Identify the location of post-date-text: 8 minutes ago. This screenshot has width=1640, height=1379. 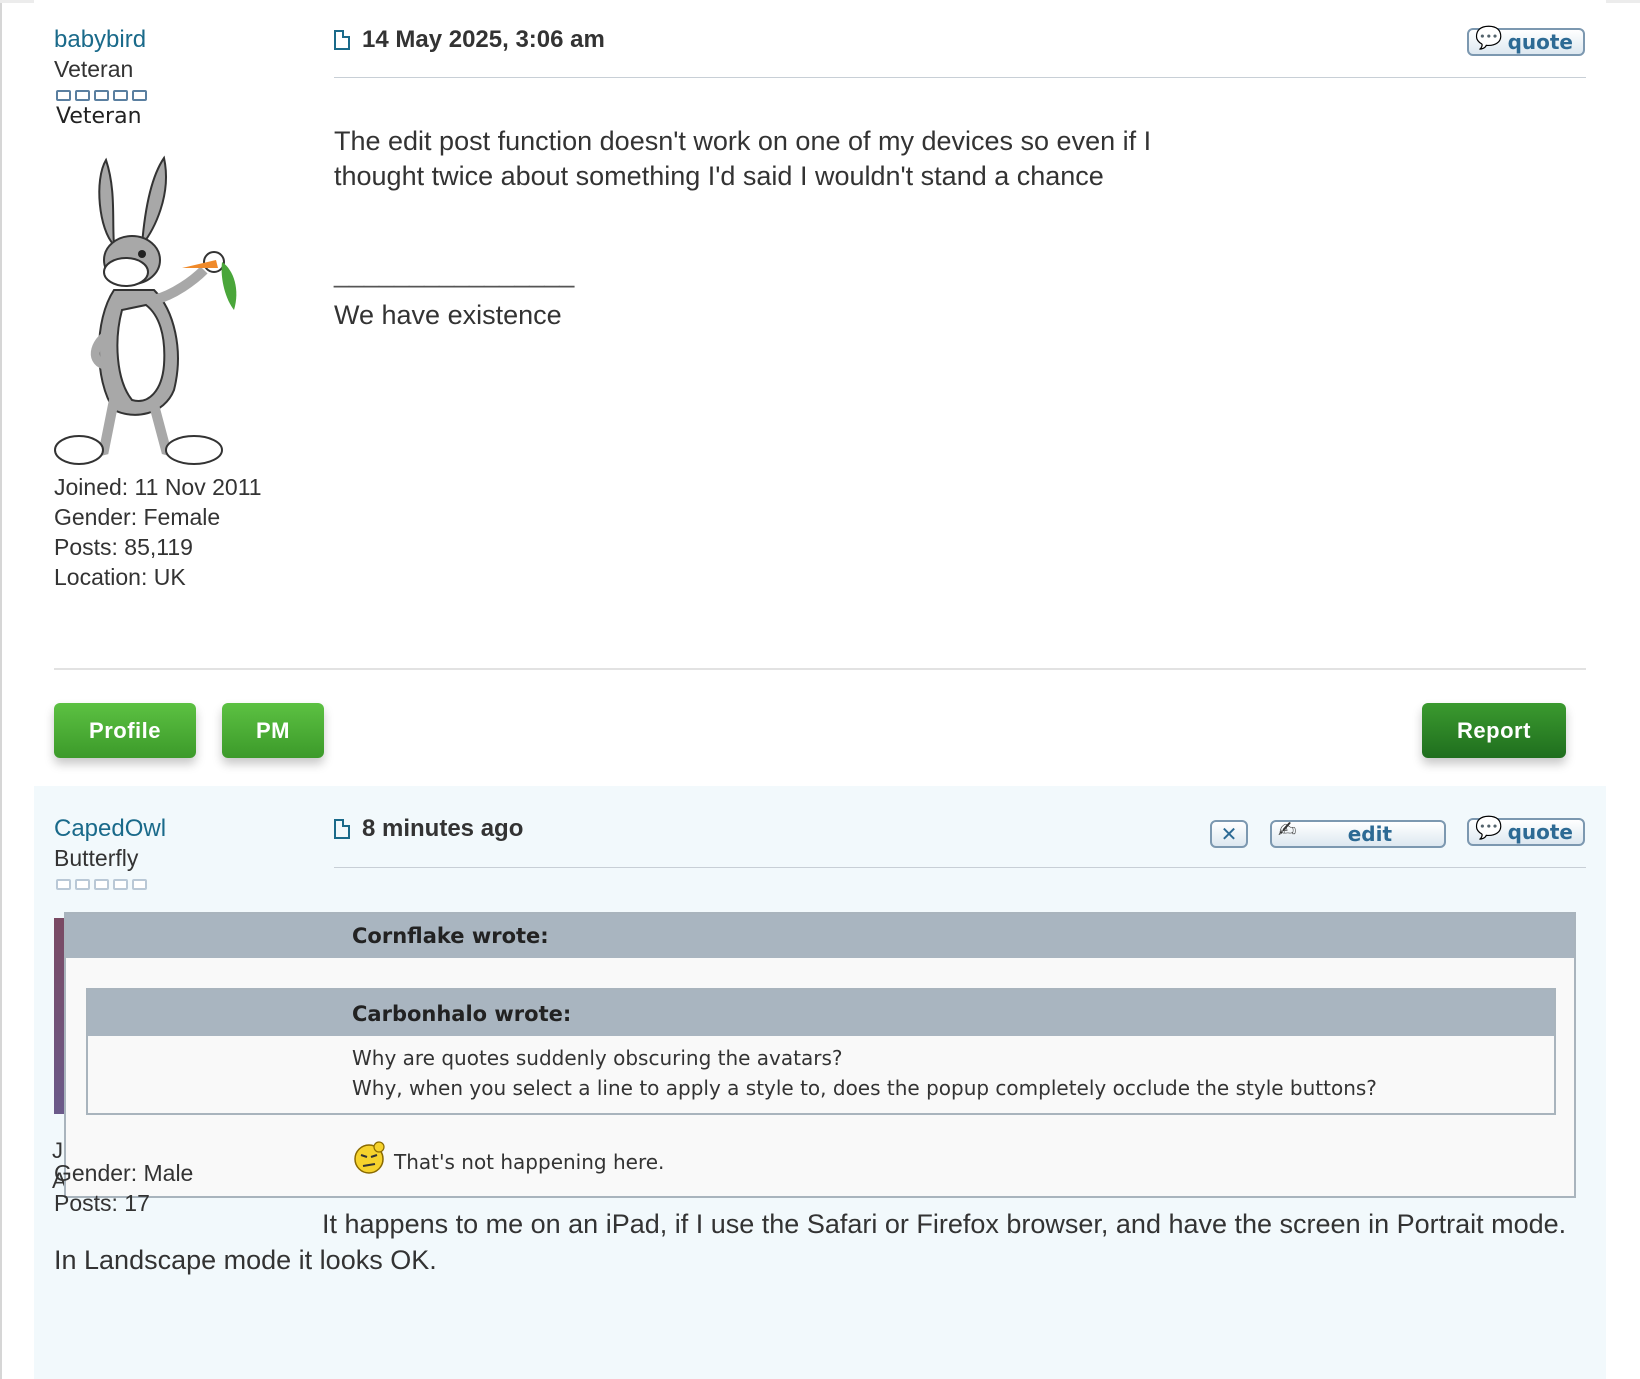
(443, 828).